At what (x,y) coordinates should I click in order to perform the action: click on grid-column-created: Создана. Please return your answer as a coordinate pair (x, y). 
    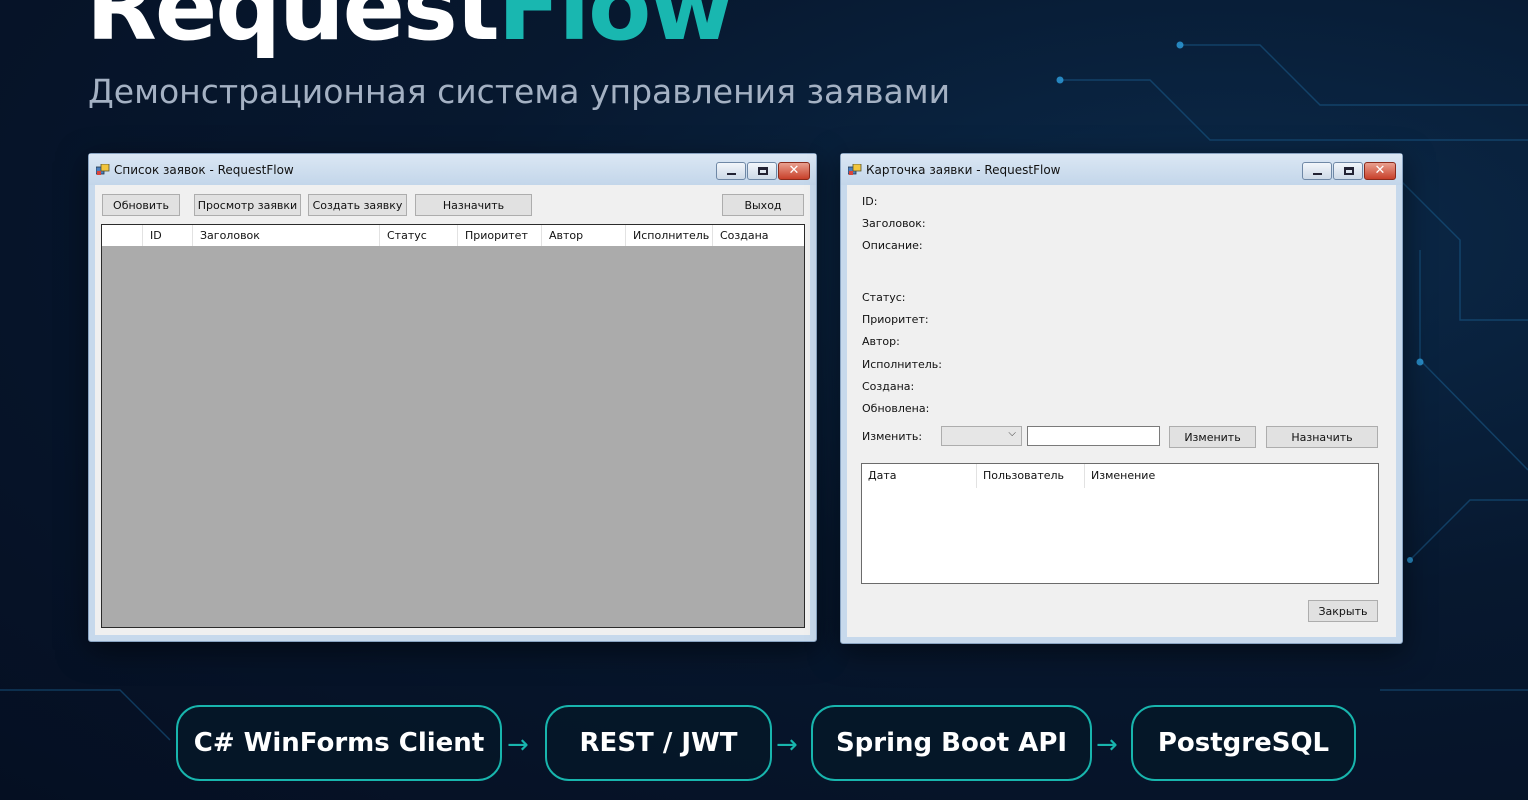
    Looking at the image, I should click on (758, 235).